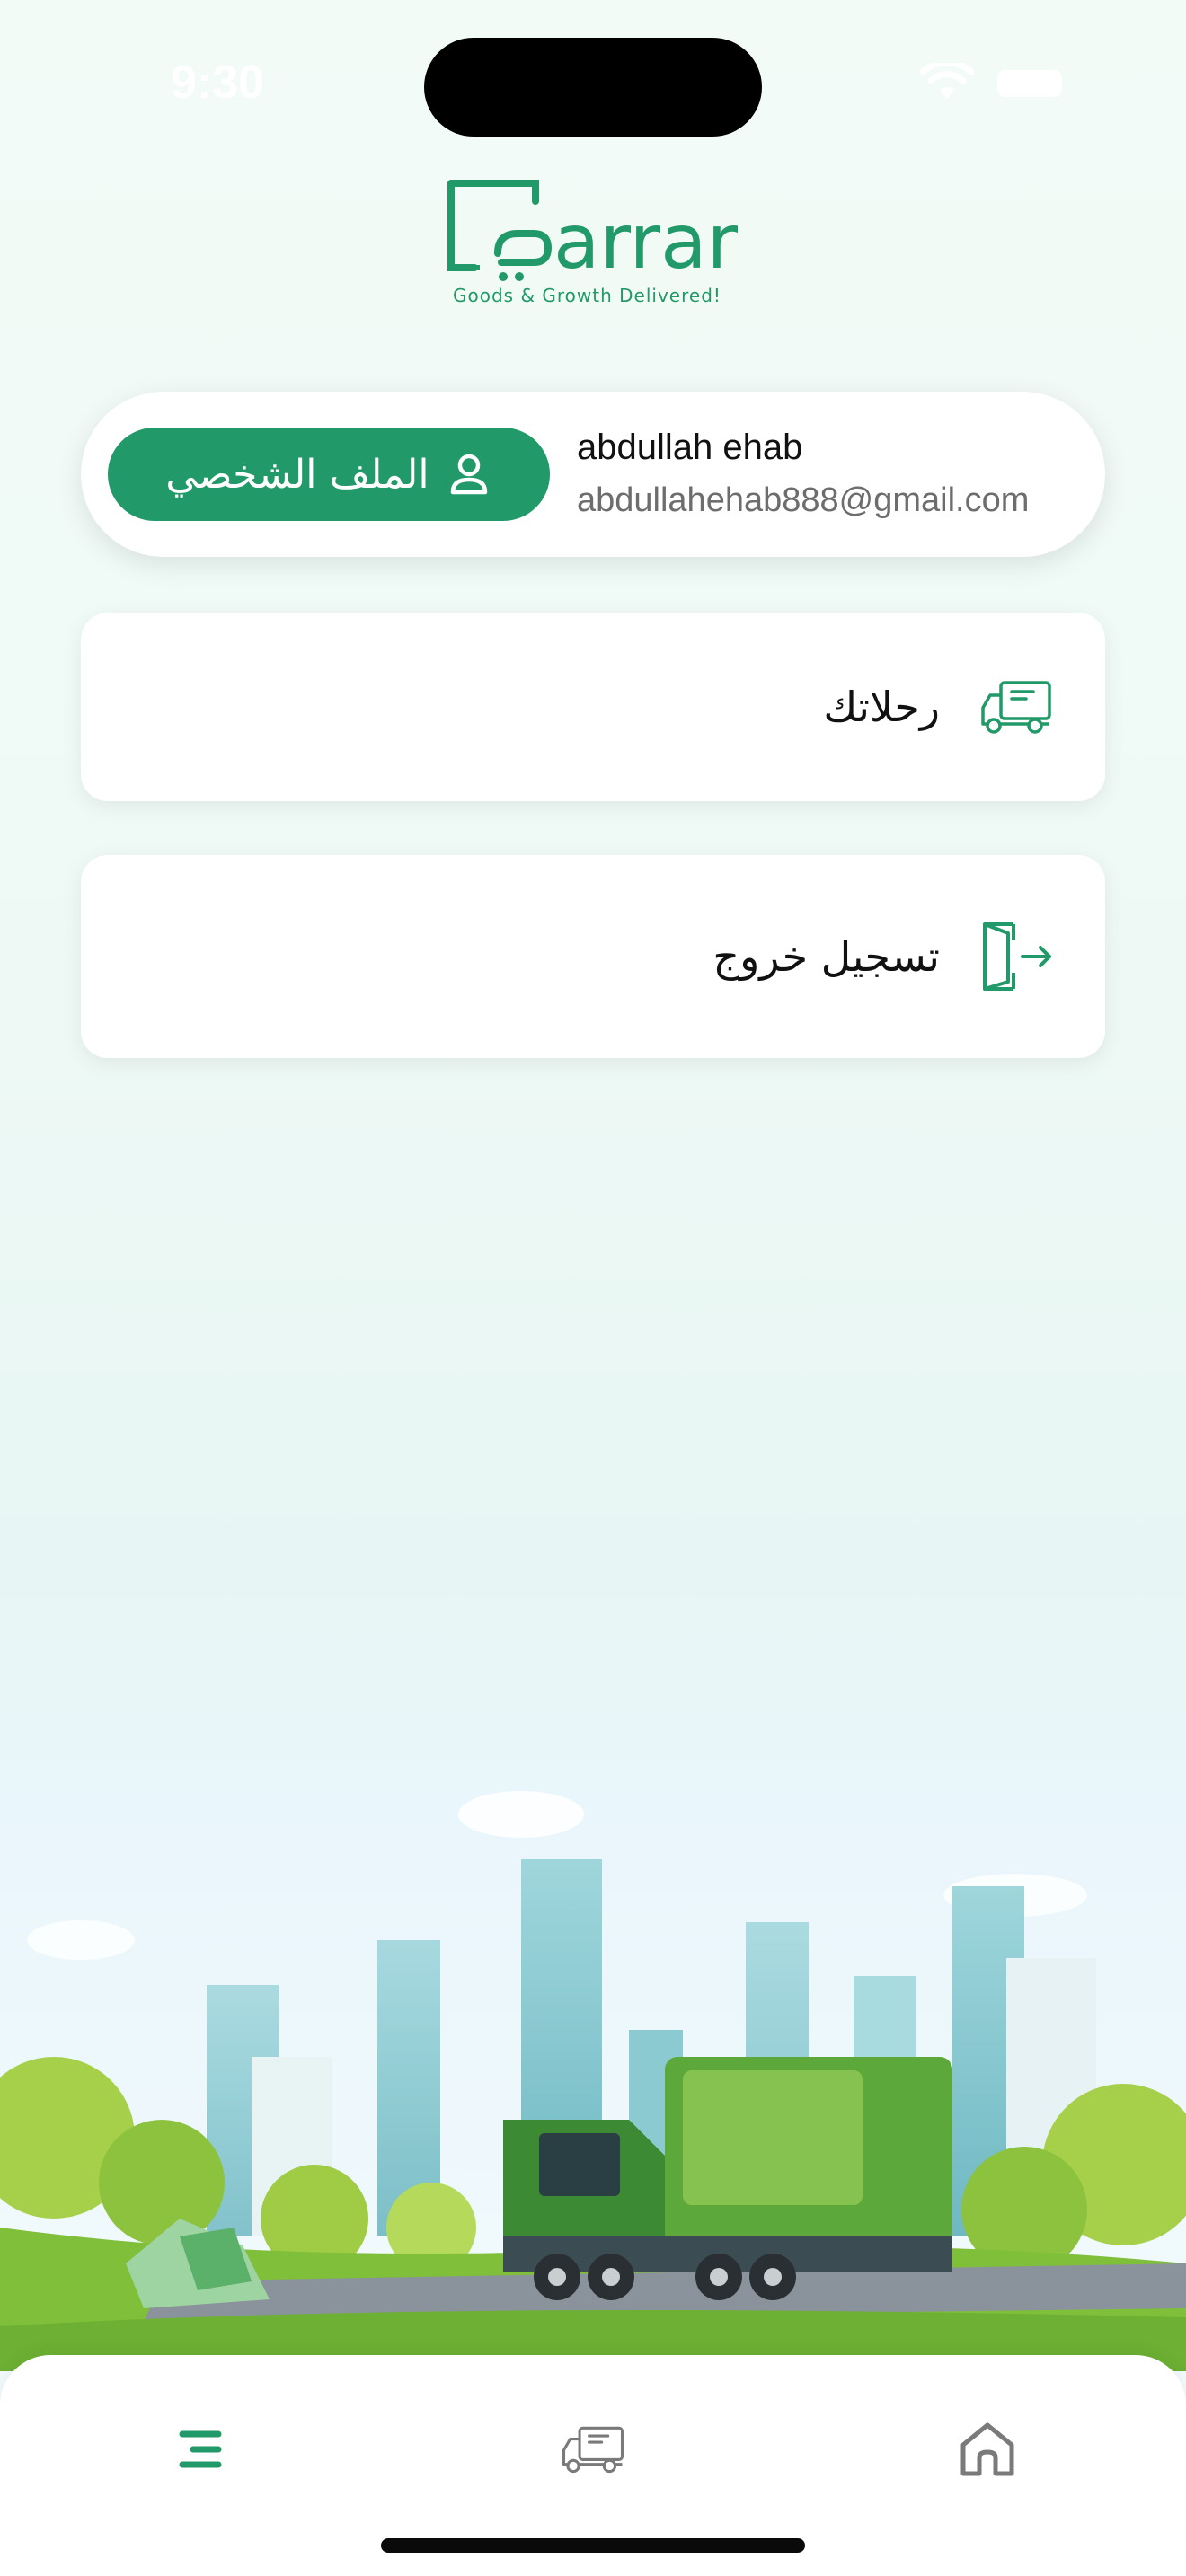 The image size is (1186, 2576). What do you see at coordinates (593, 956) in the screenshot?
I see `menu-item-logout: تسجيل خروج` at bounding box center [593, 956].